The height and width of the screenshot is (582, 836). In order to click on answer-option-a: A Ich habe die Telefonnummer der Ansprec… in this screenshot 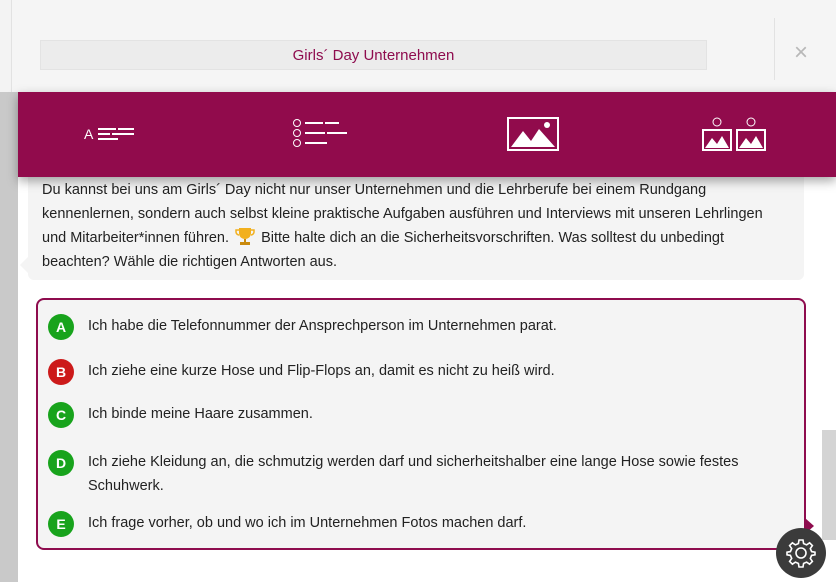, I will do `click(418, 327)`.